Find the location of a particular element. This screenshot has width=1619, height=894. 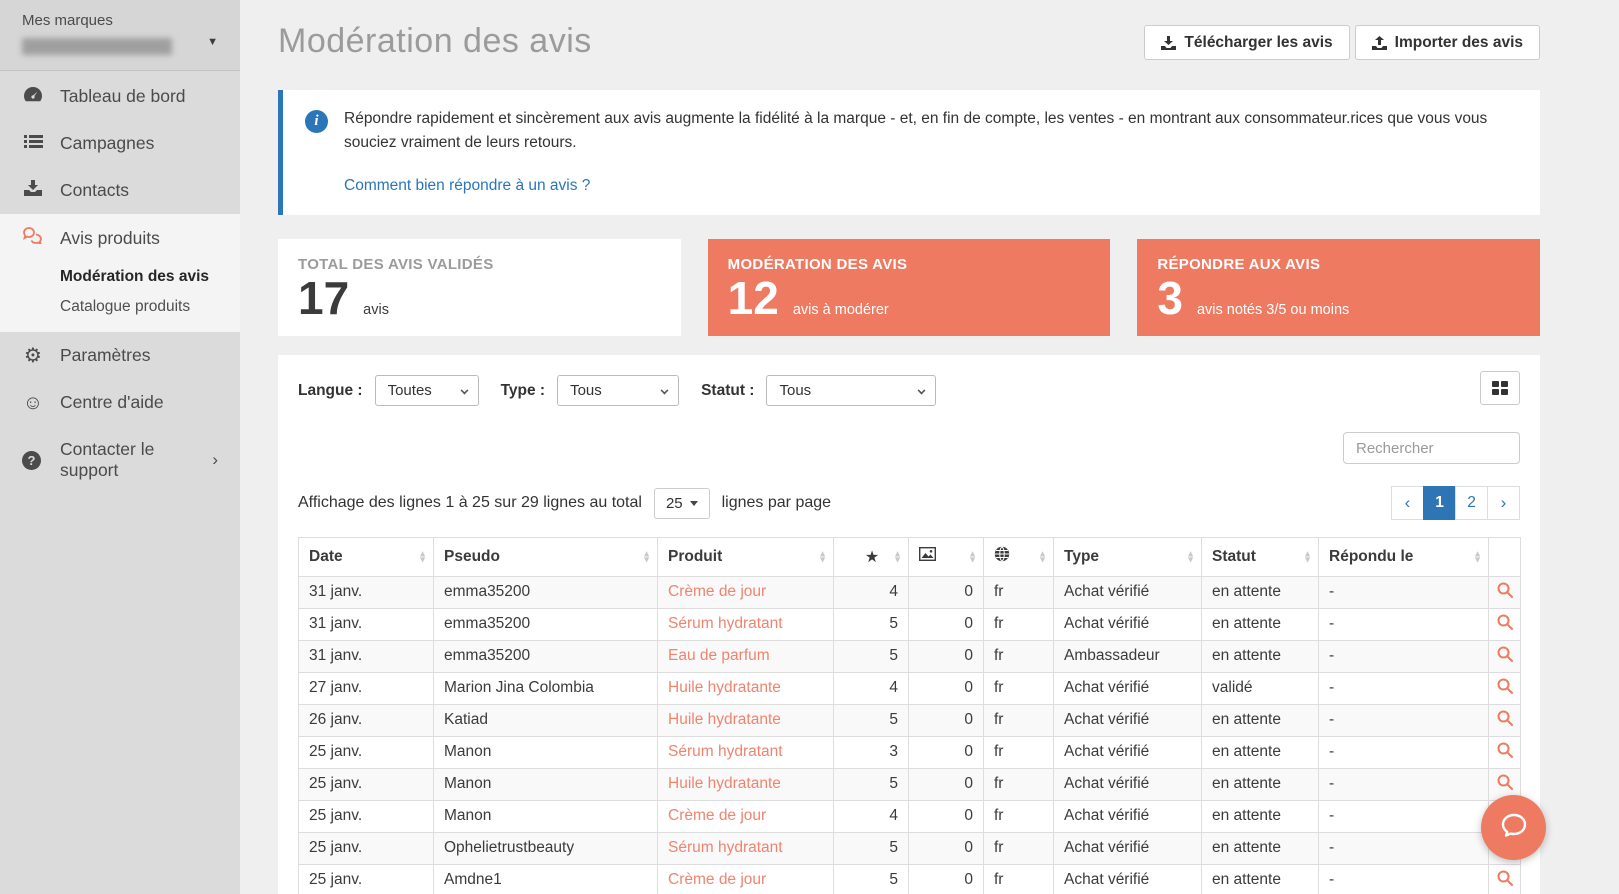

pagination-page-1: 1 is located at coordinates (1439, 503).